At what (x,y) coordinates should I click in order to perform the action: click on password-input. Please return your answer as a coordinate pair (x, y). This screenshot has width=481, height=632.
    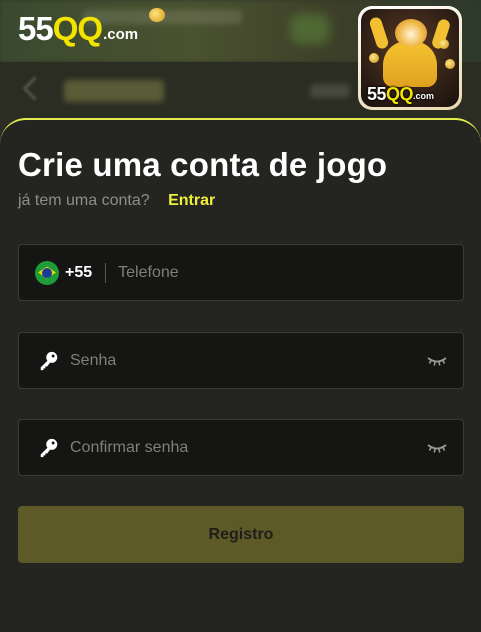
    Looking at the image, I should click on (248, 360).